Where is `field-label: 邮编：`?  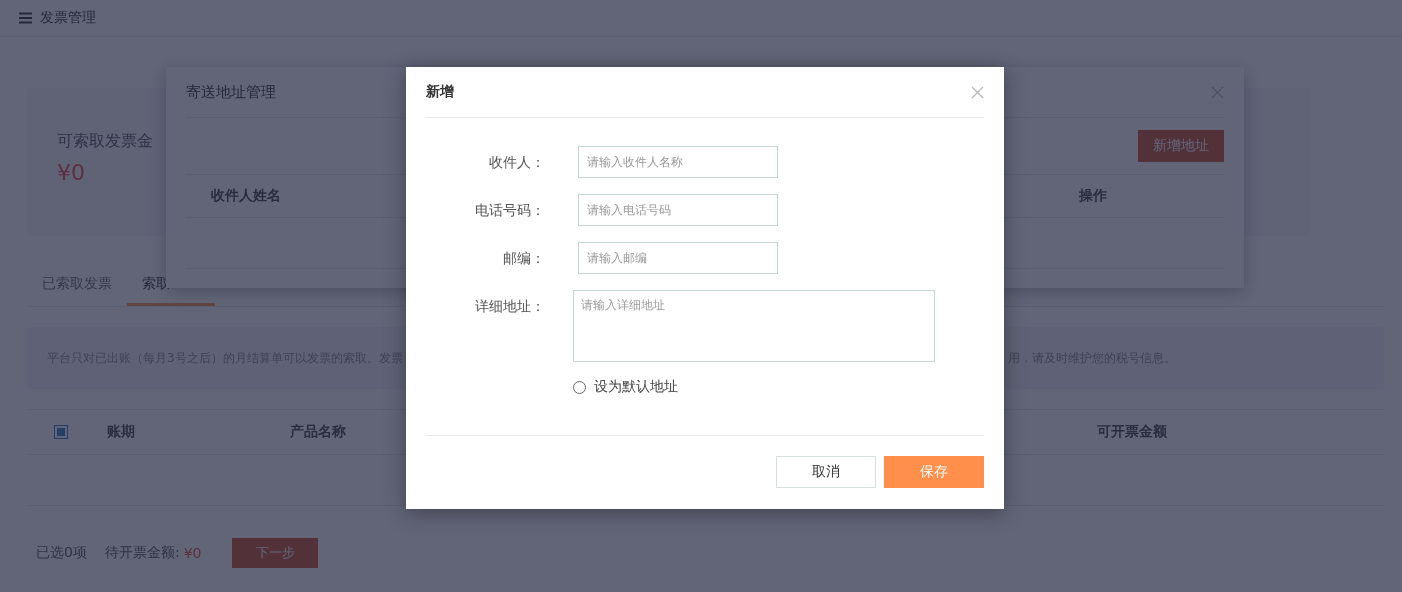 field-label: 邮编： is located at coordinates (523, 258).